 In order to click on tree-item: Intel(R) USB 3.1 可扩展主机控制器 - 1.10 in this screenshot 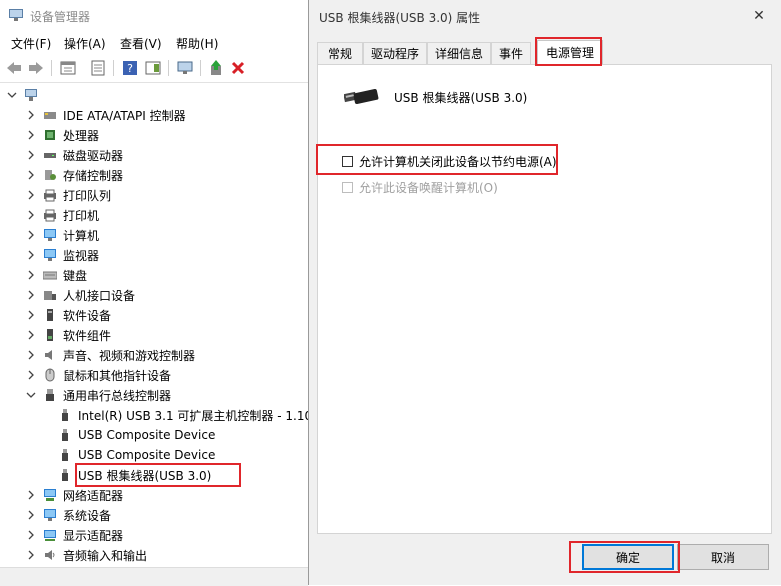, I will do `click(176, 415)`.